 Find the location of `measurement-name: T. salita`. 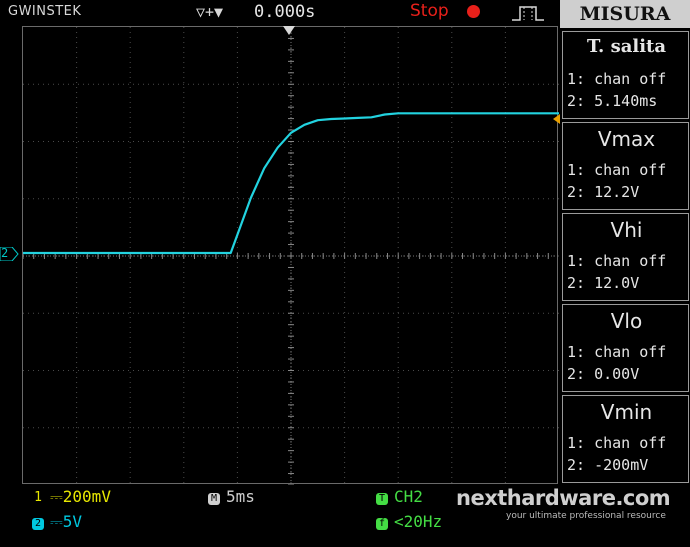

measurement-name: T. salita is located at coordinates (626, 46).